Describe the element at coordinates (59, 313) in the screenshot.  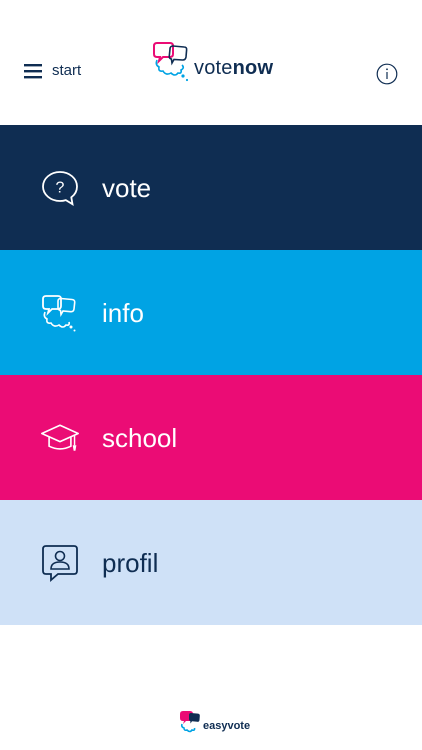
I see `chat-bubbles-icon` at that location.